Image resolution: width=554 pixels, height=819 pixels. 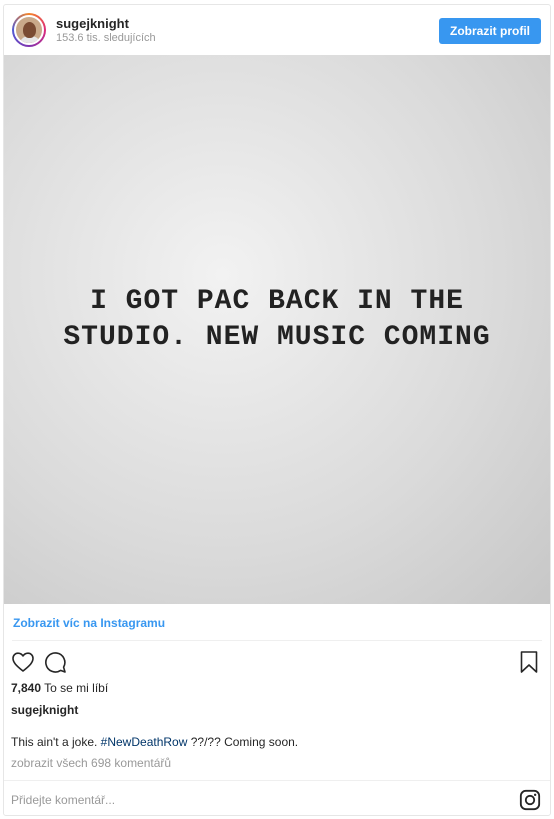 What do you see at coordinates (92, 23) in the screenshot?
I see `username: sugejknight` at bounding box center [92, 23].